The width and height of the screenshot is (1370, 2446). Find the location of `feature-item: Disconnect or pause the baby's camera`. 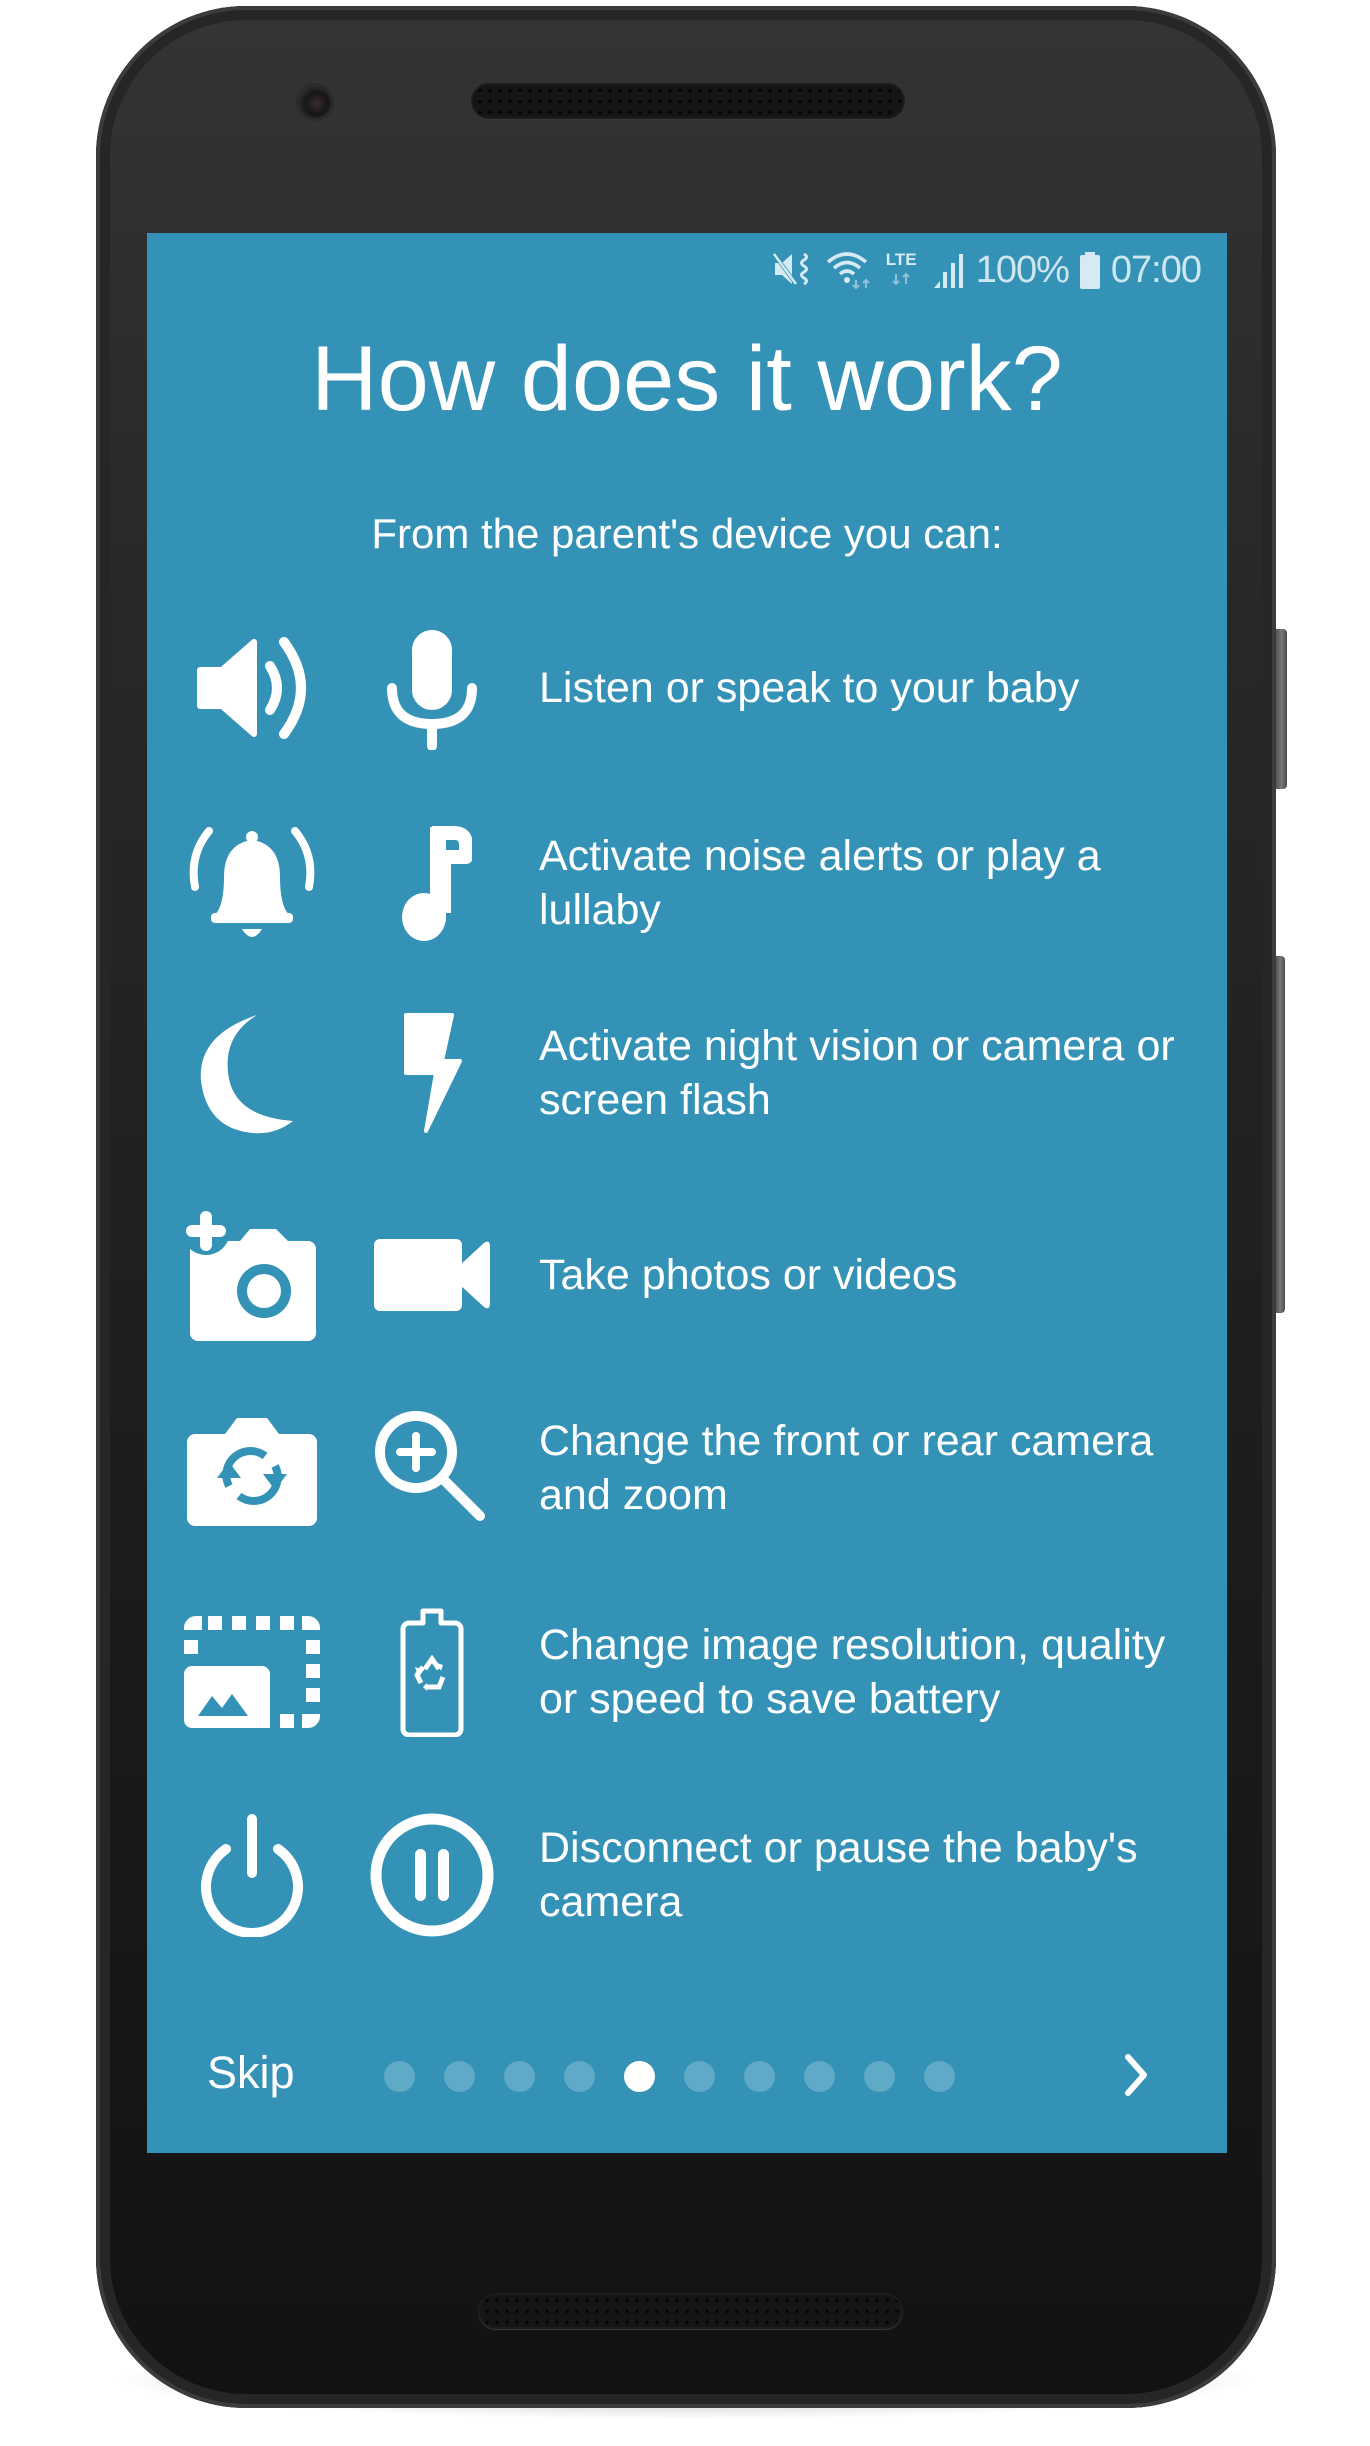

feature-item: Disconnect or pause the baby's camera is located at coordinates (687, 1875).